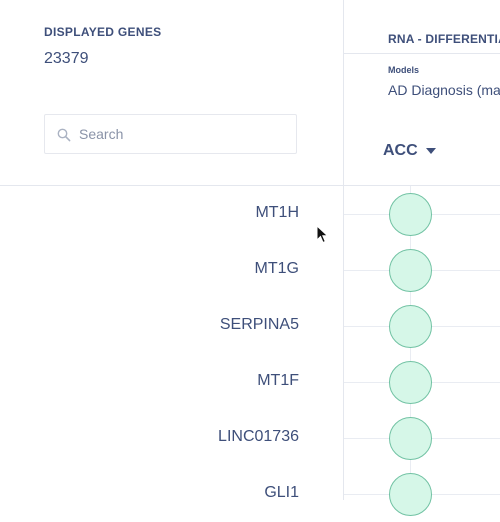 This screenshot has height=522, width=500. Describe the element at coordinates (277, 213) in the screenshot. I see `gene-name: MT1H` at that location.